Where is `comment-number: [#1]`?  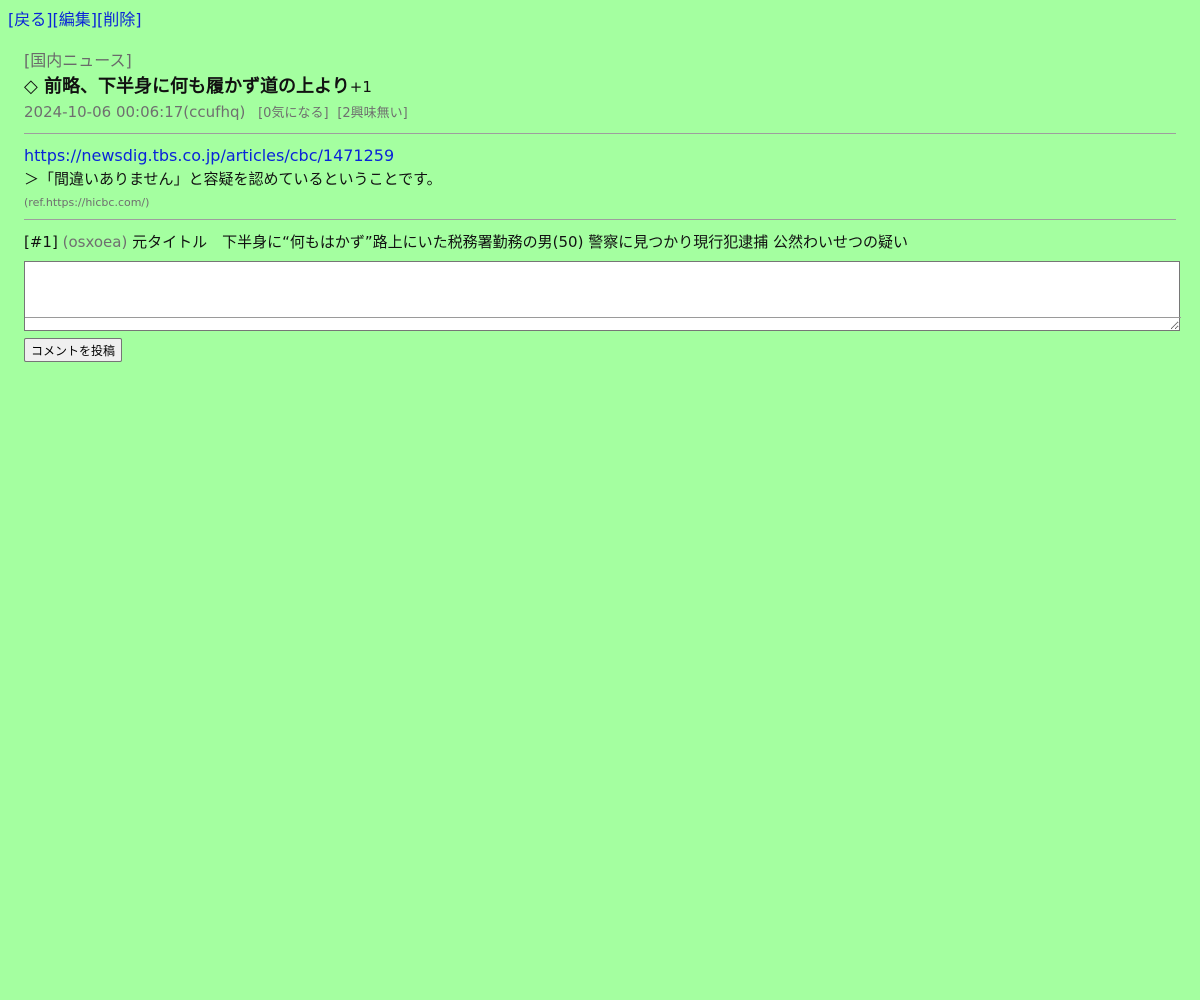
comment-number: [#1] is located at coordinates (41, 242).